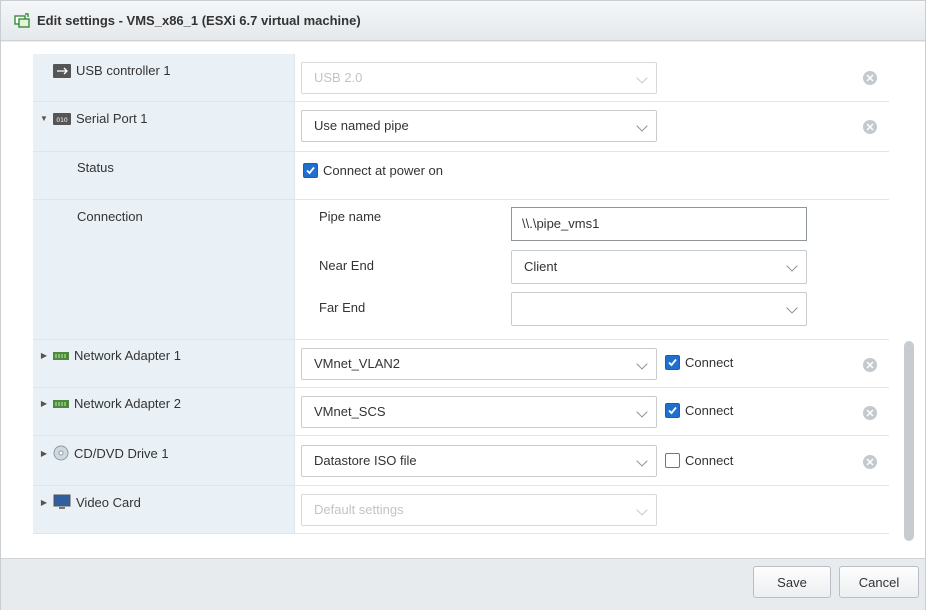 This screenshot has width=926, height=610. What do you see at coordinates (541, 266) in the screenshot?
I see `near-end-value: Client` at bounding box center [541, 266].